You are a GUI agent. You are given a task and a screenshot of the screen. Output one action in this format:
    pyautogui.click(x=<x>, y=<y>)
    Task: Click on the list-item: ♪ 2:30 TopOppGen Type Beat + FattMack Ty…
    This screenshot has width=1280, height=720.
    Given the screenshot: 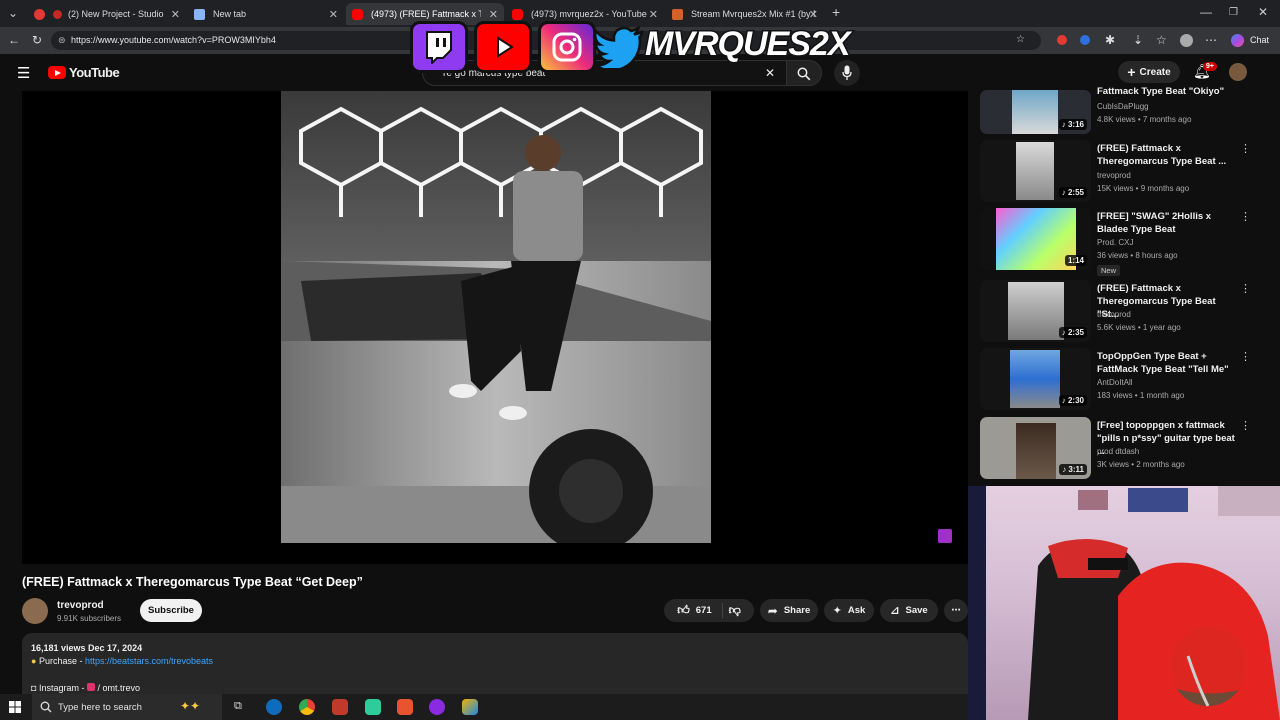 What is the action you would take?
    pyautogui.click(x=1115, y=379)
    